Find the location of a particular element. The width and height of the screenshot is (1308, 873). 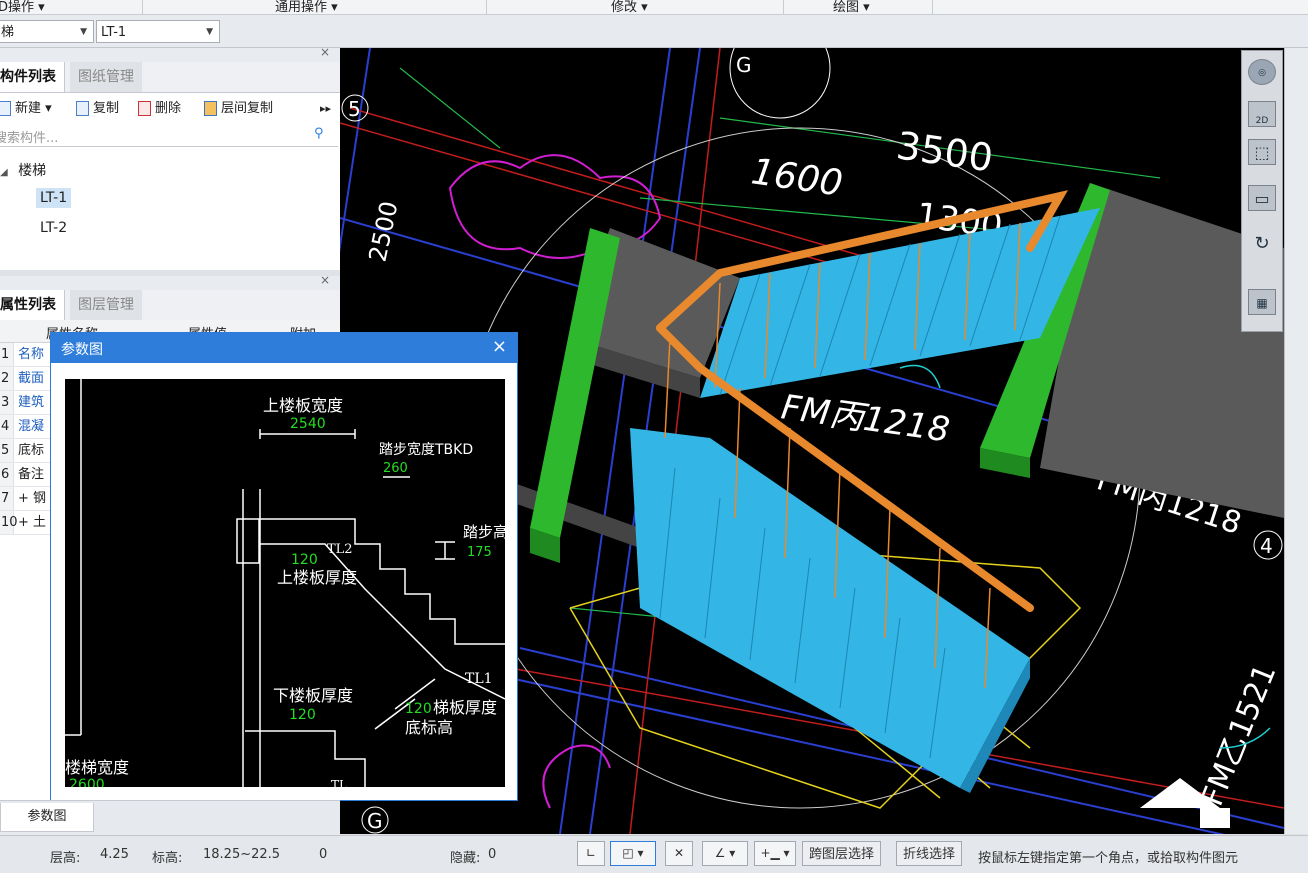

label-upper-width: 上楼板宽度 is located at coordinates (303, 405).